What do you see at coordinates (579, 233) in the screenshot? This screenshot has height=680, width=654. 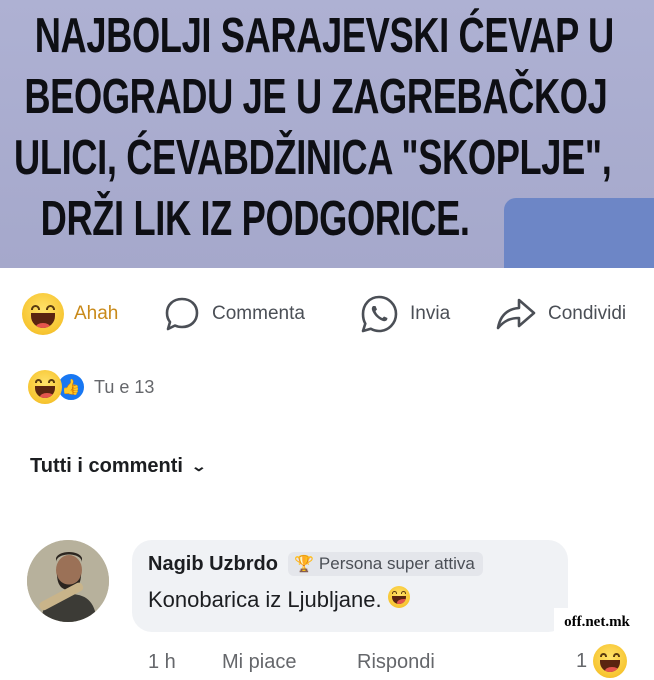 I see `redaction-overlay` at bounding box center [579, 233].